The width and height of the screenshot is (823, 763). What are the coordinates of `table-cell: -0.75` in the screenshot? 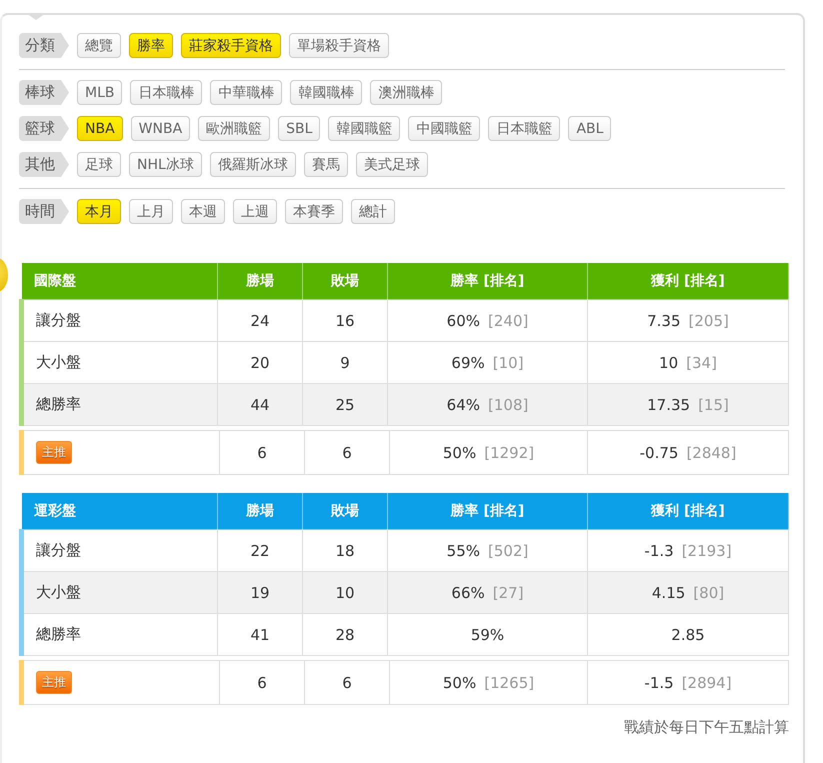 It's located at (659, 453).